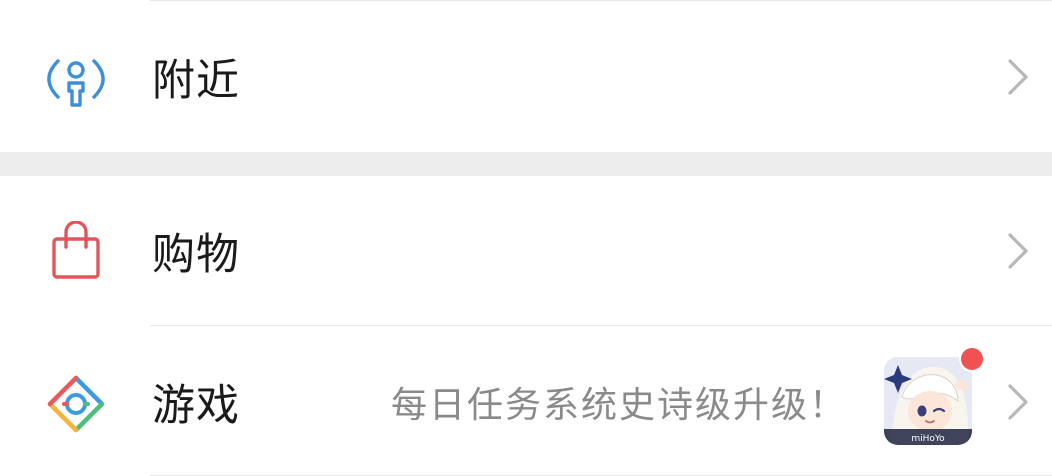 The width and height of the screenshot is (1052, 476). Describe the element at coordinates (196, 255) in the screenshot. I see `menu-item-label: 购物` at that location.